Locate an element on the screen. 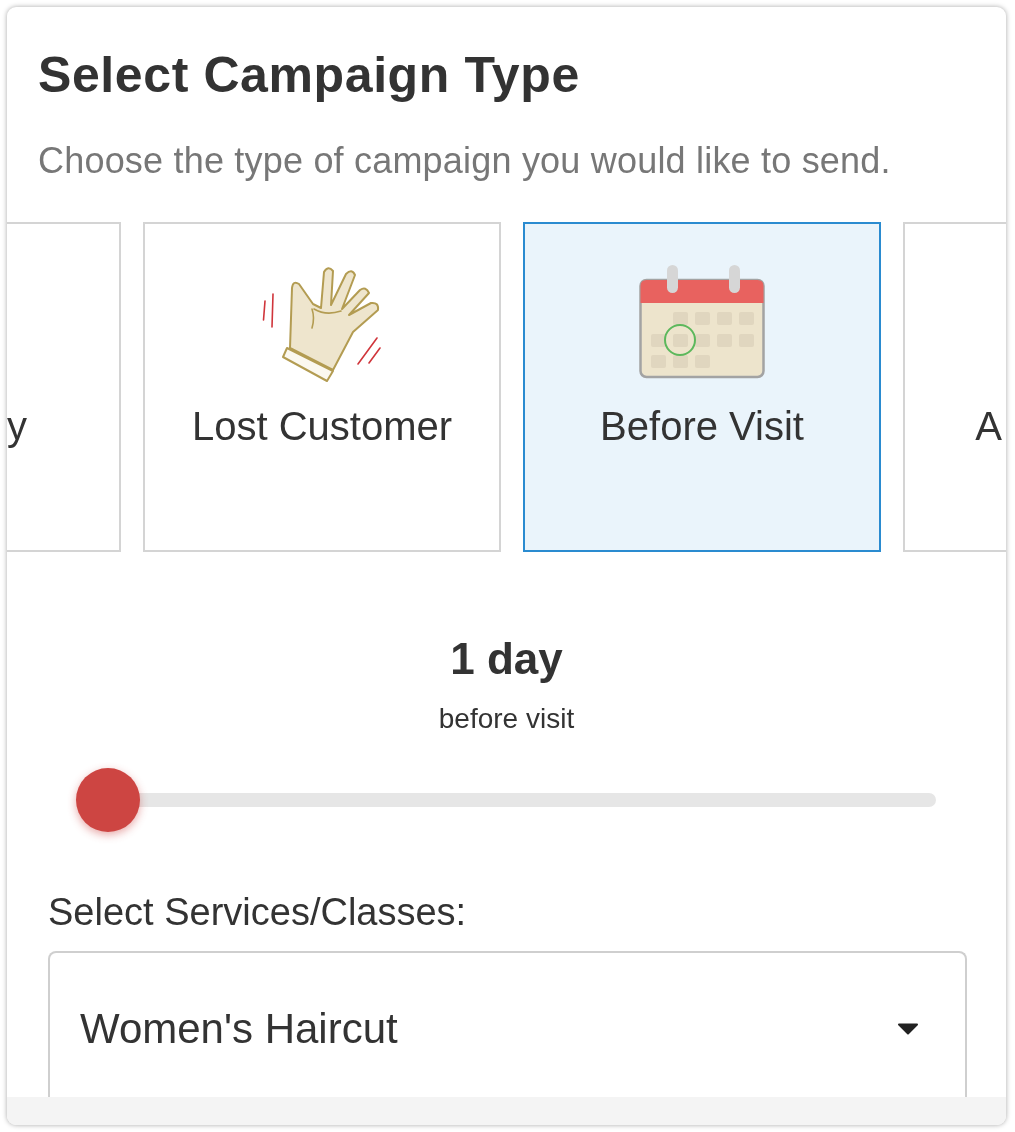 The height and width of the screenshot is (1132, 1015). timing-caption: before visit is located at coordinates (506, 719).